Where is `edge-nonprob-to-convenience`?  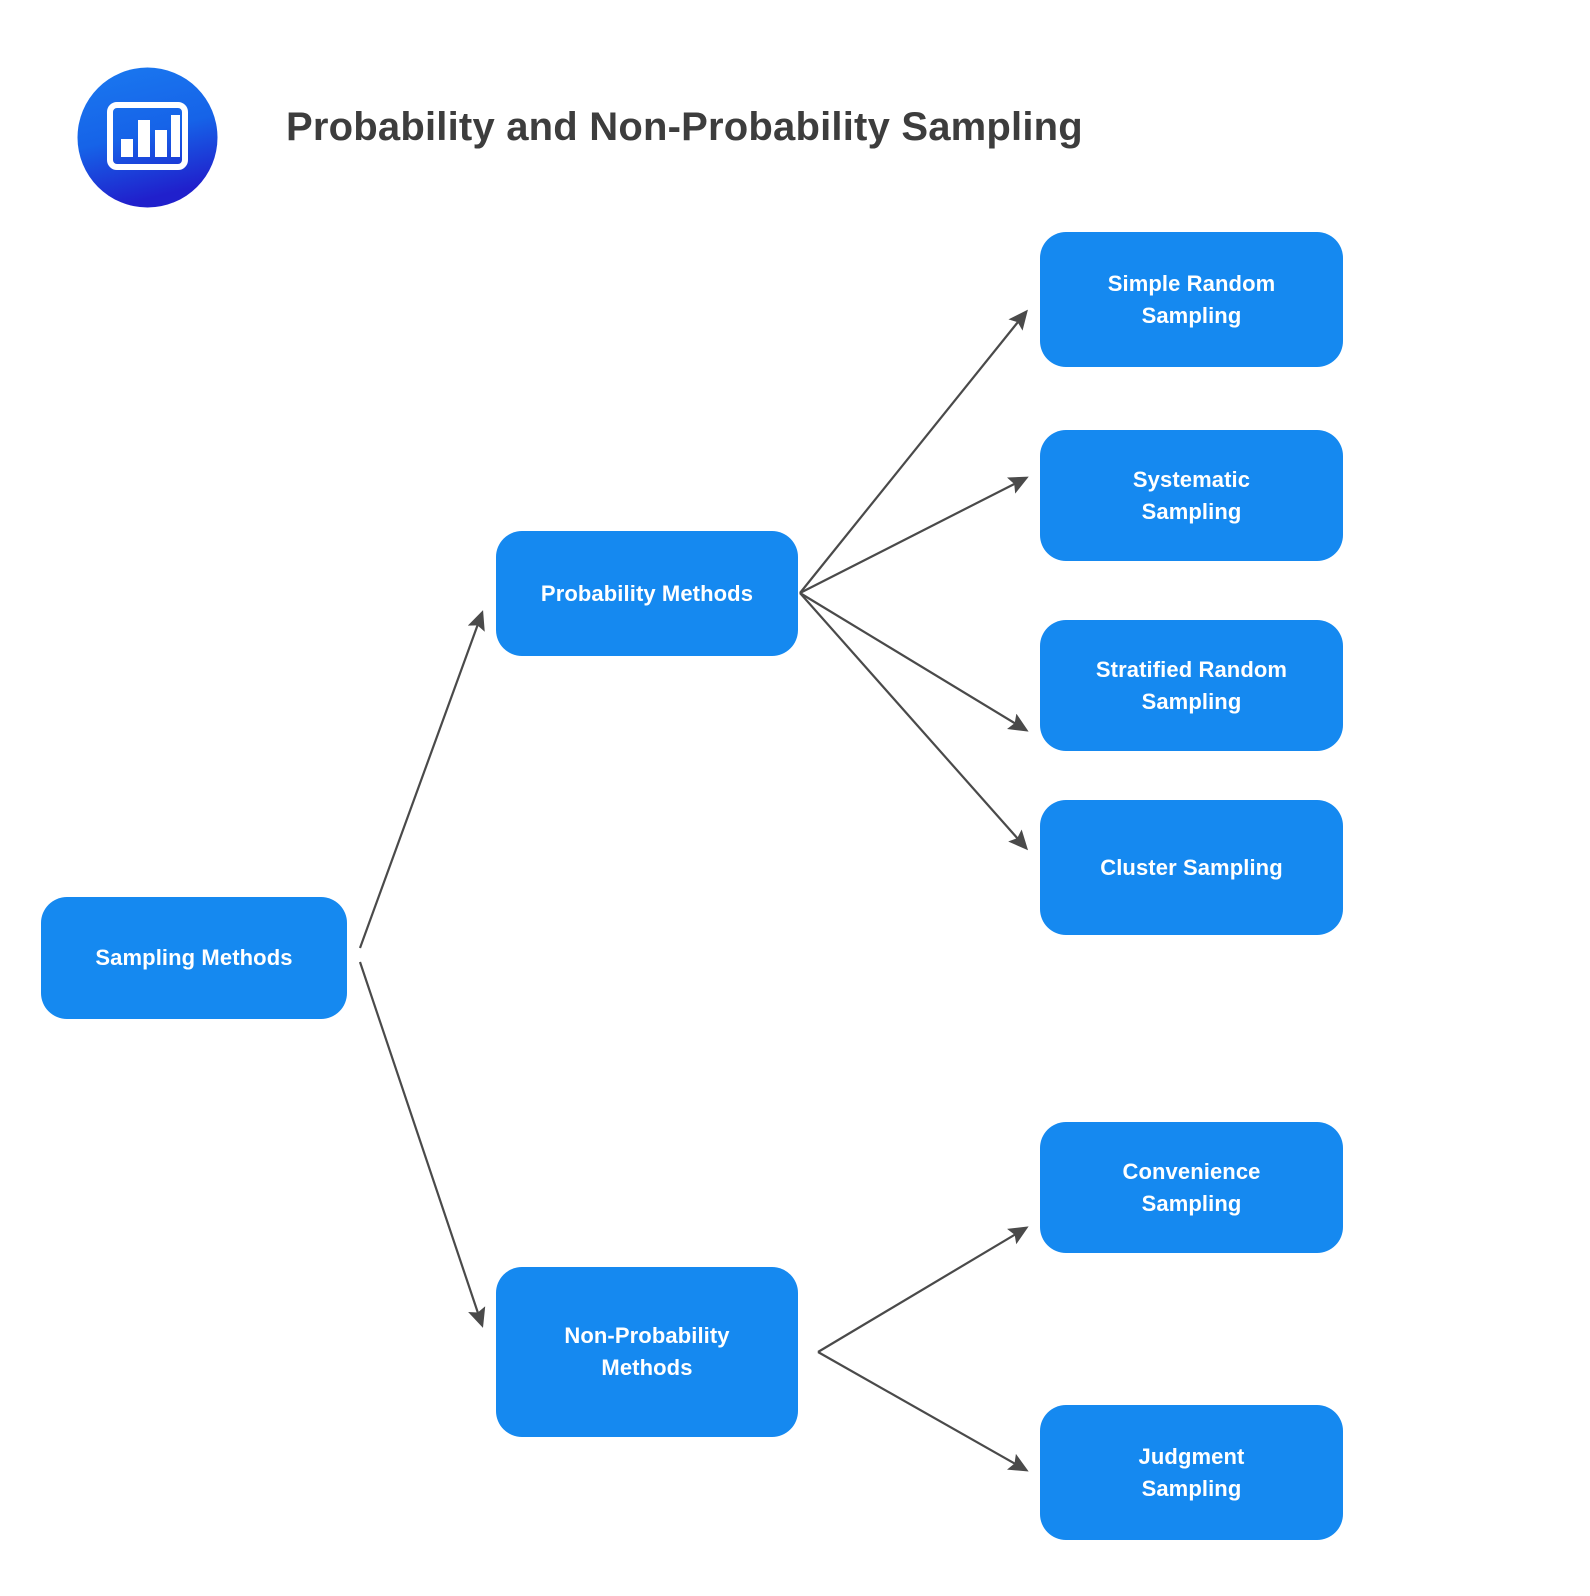 edge-nonprob-to-convenience is located at coordinates (923, 1289).